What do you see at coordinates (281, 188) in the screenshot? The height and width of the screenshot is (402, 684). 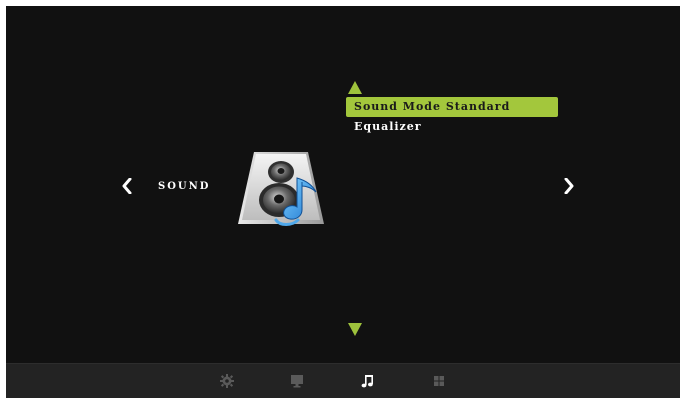 I see `speaker-music-icon` at bounding box center [281, 188].